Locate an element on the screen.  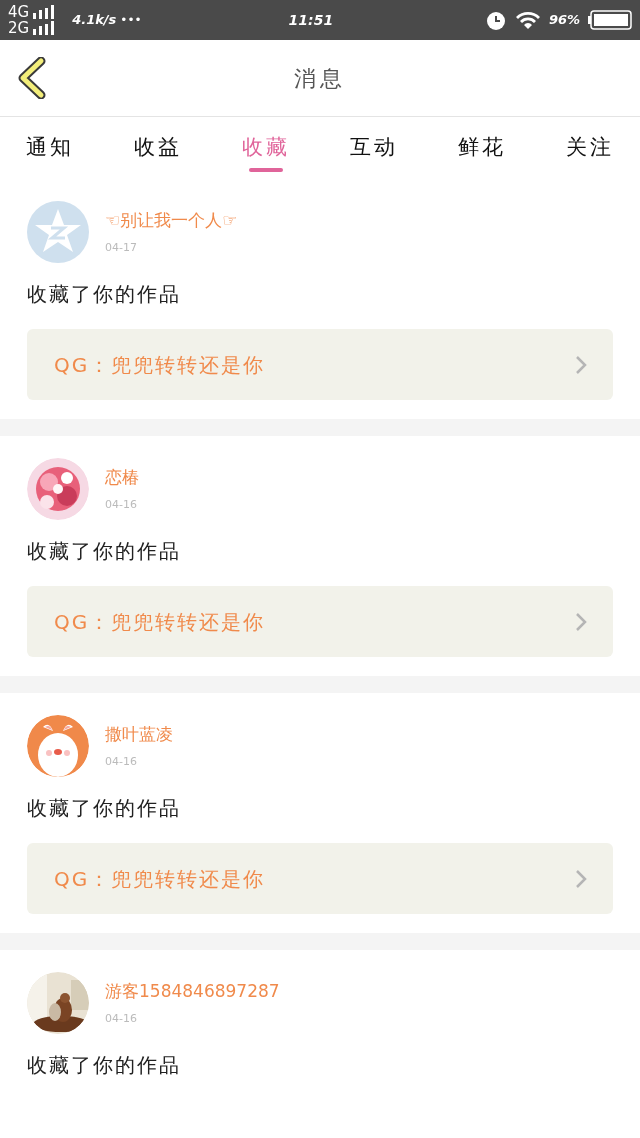
user-name: 撒叶蓝凌 is located at coordinates (139, 734).